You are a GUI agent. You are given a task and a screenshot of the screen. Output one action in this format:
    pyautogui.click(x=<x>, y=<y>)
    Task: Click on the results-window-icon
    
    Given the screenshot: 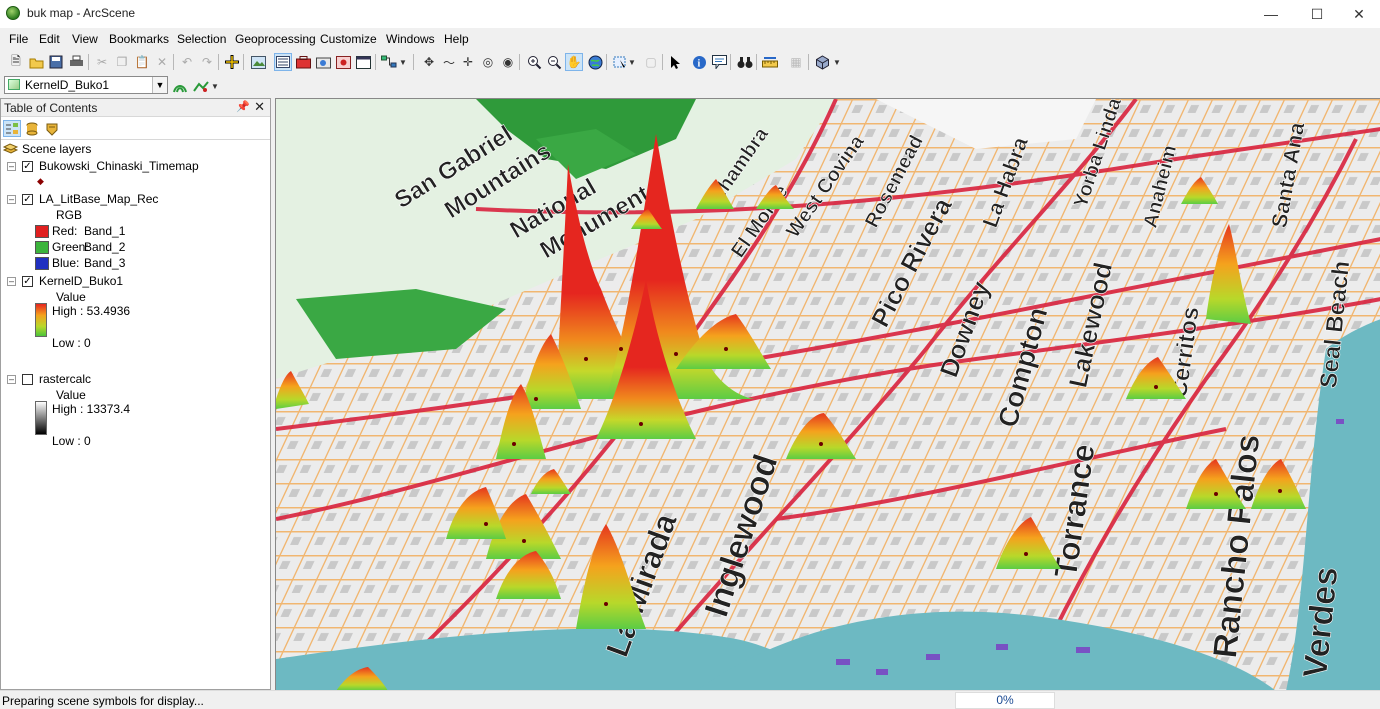 What is the action you would take?
    pyautogui.click(x=343, y=62)
    